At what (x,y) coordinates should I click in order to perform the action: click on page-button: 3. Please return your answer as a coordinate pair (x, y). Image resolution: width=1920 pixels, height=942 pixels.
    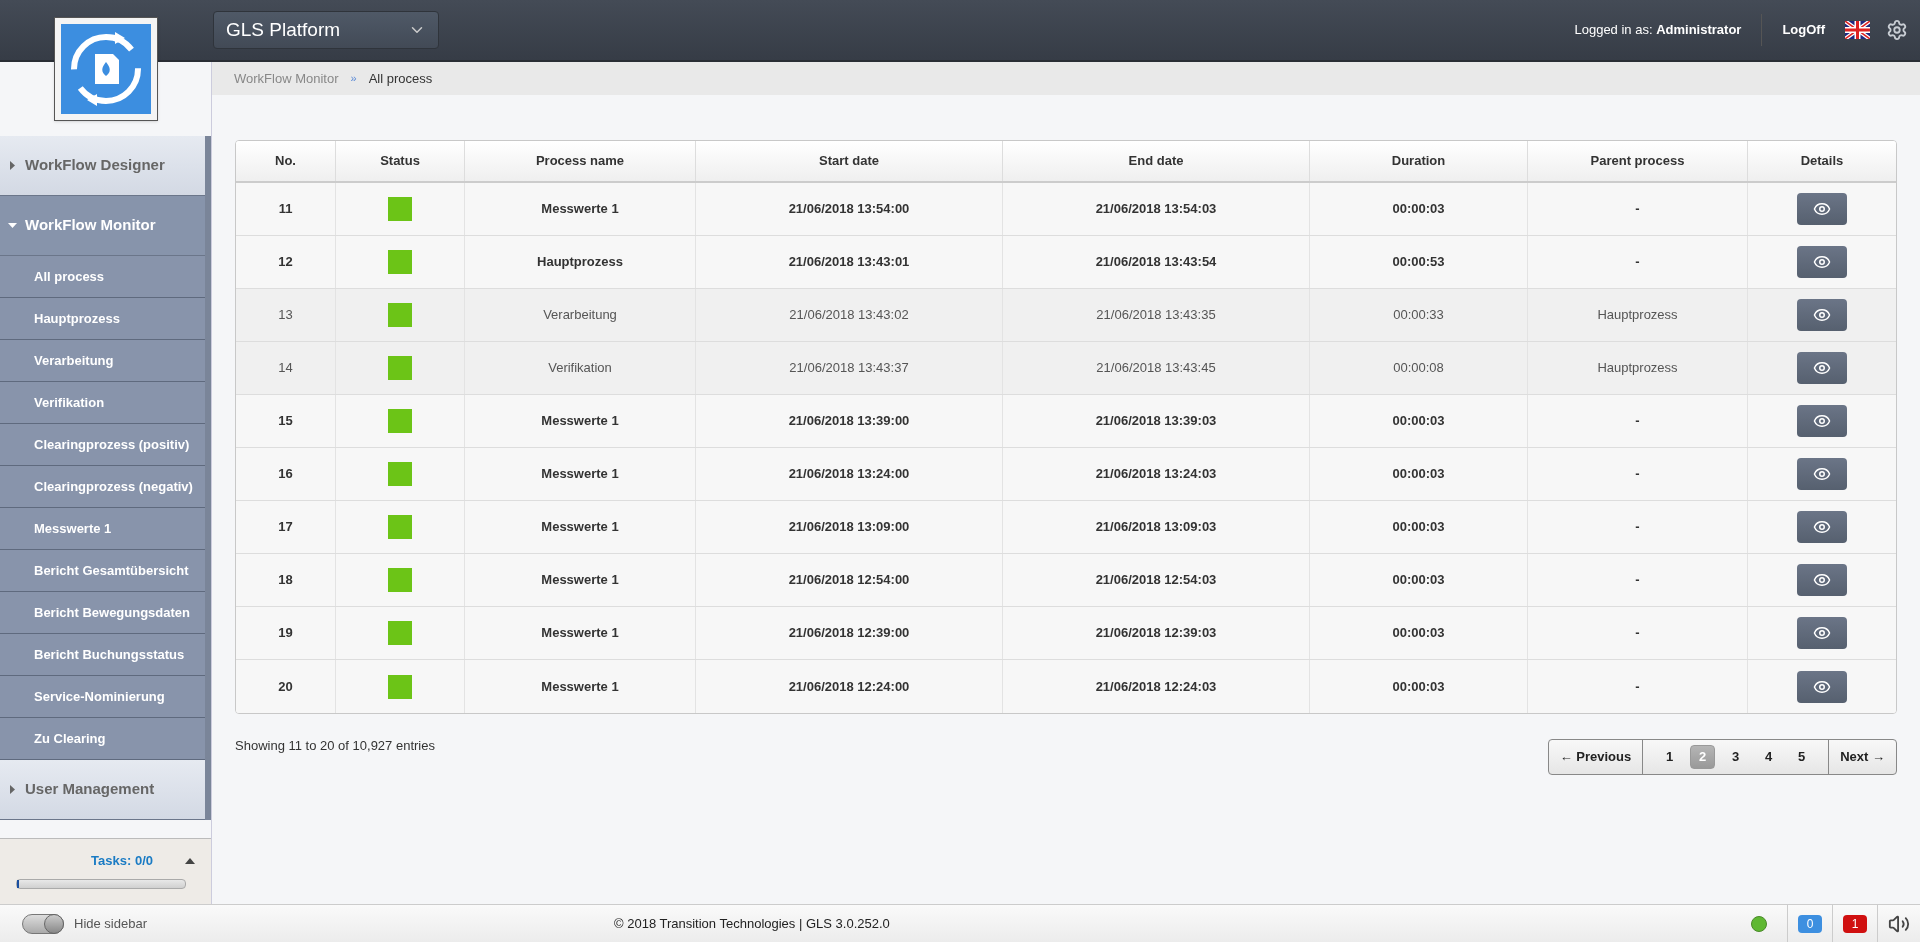
    Looking at the image, I should click on (1736, 757).